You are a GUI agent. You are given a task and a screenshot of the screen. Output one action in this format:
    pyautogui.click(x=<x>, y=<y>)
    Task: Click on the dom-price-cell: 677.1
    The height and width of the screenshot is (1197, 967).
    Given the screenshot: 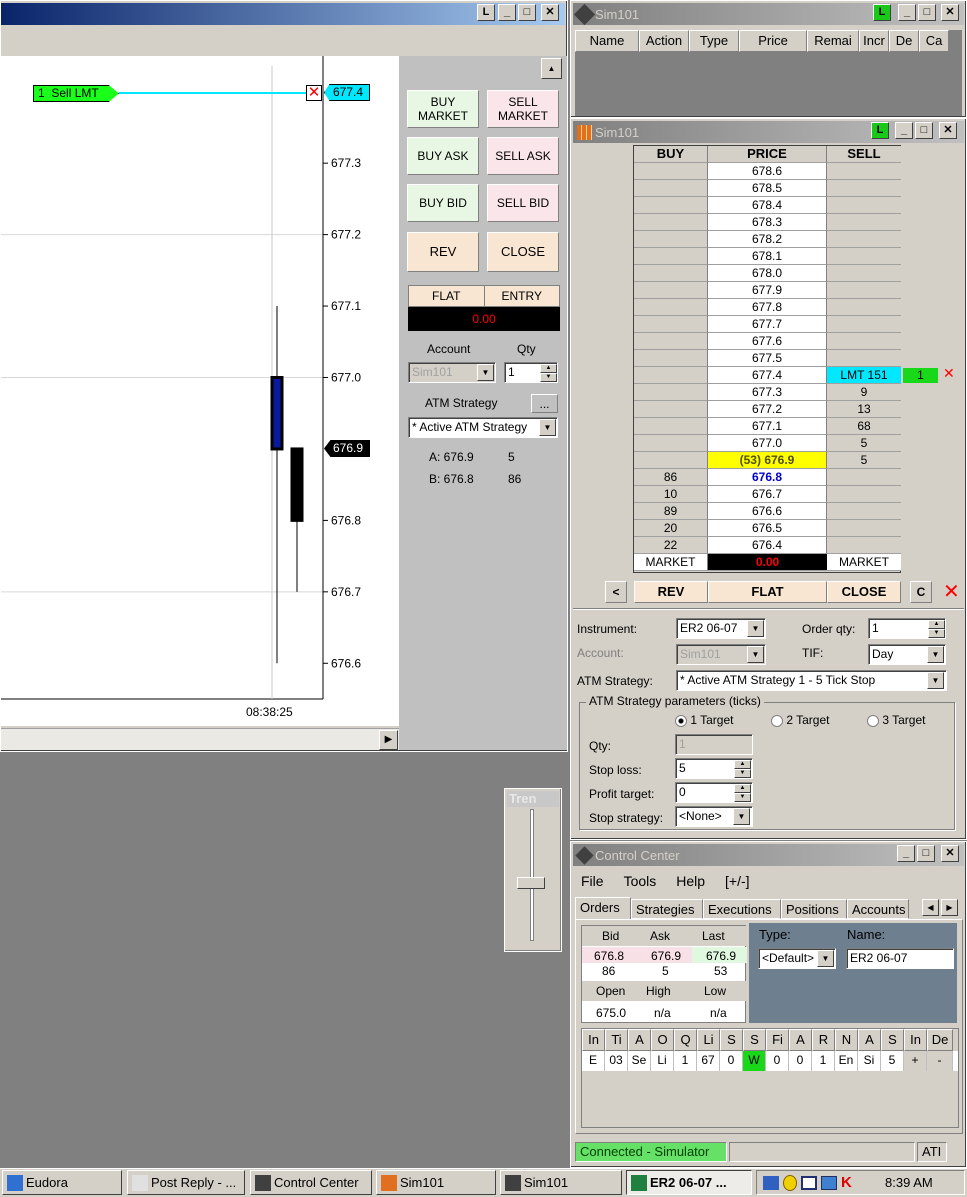 What is the action you would take?
    pyautogui.click(x=767, y=426)
    